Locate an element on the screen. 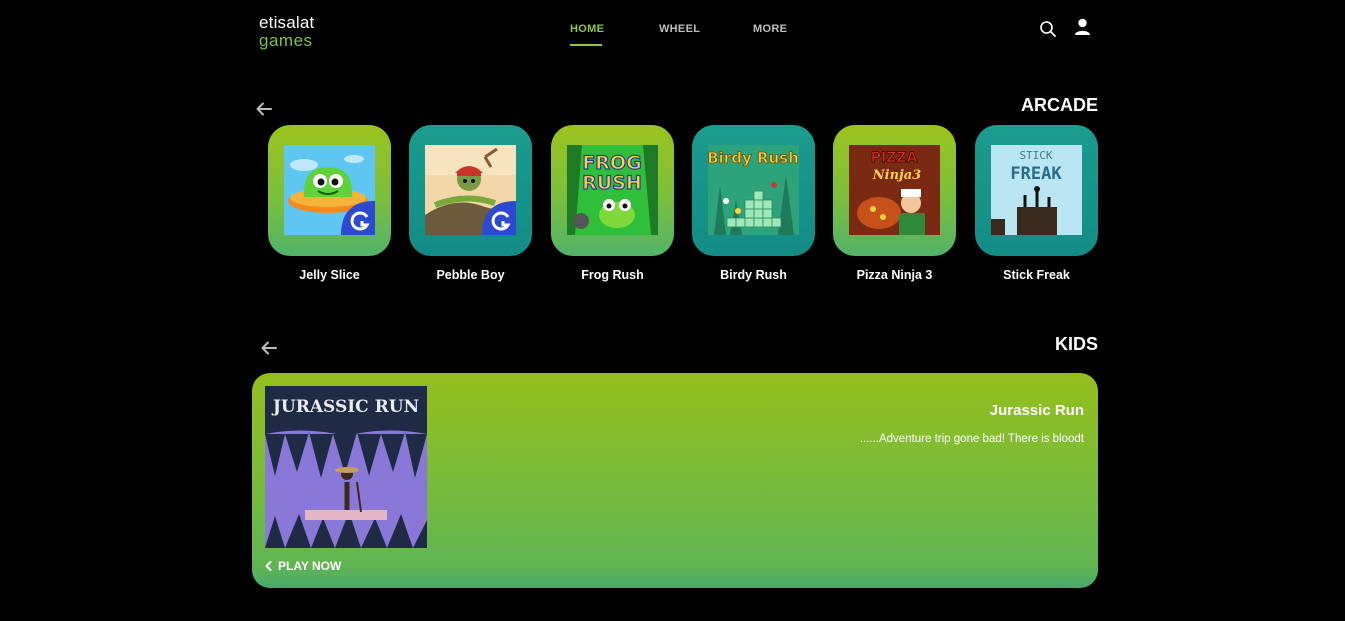 This screenshot has height=621, width=1345. kids-back-arrow-icon is located at coordinates (269, 348).